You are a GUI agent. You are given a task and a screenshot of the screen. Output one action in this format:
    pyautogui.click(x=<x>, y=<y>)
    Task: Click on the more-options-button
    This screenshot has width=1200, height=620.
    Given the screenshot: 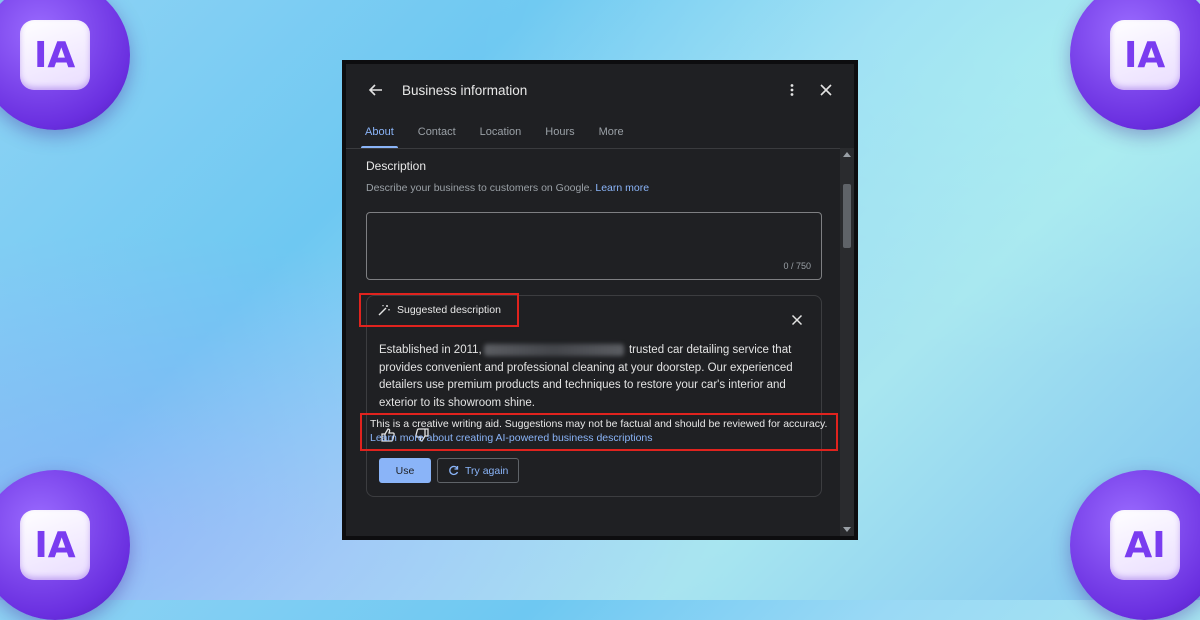 What is the action you would take?
    pyautogui.click(x=792, y=90)
    